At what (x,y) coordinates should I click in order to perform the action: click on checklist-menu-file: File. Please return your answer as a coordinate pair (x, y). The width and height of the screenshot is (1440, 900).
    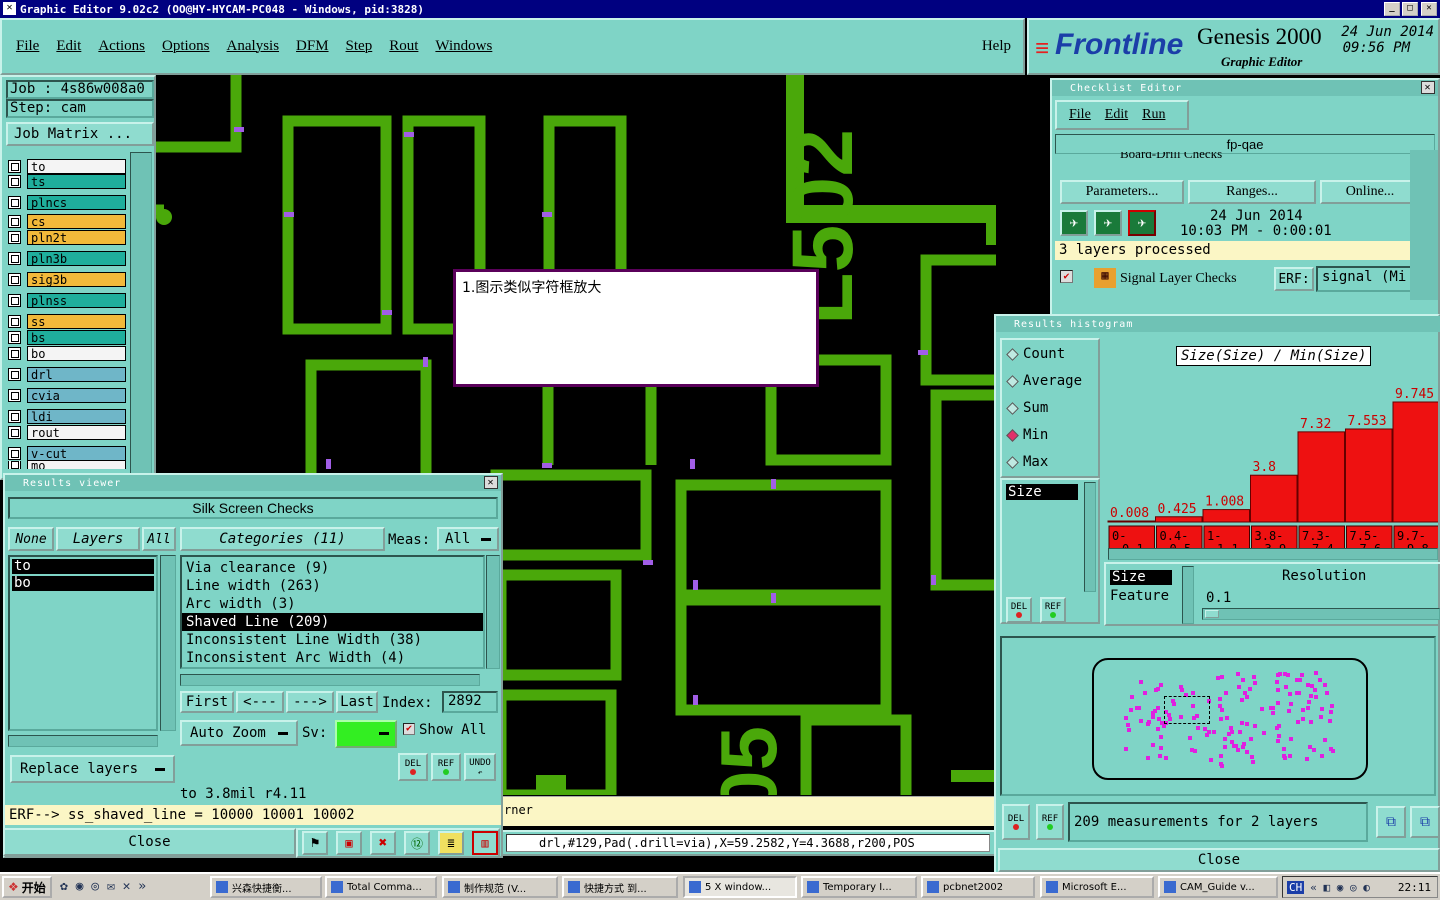
    Looking at the image, I should click on (1080, 115).